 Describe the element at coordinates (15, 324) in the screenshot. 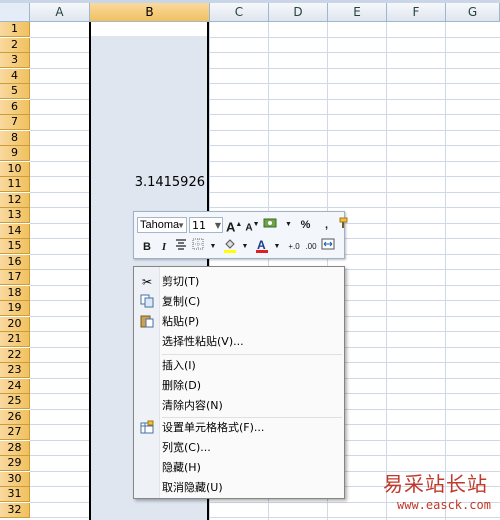

I see `row-header-20: 20` at that location.